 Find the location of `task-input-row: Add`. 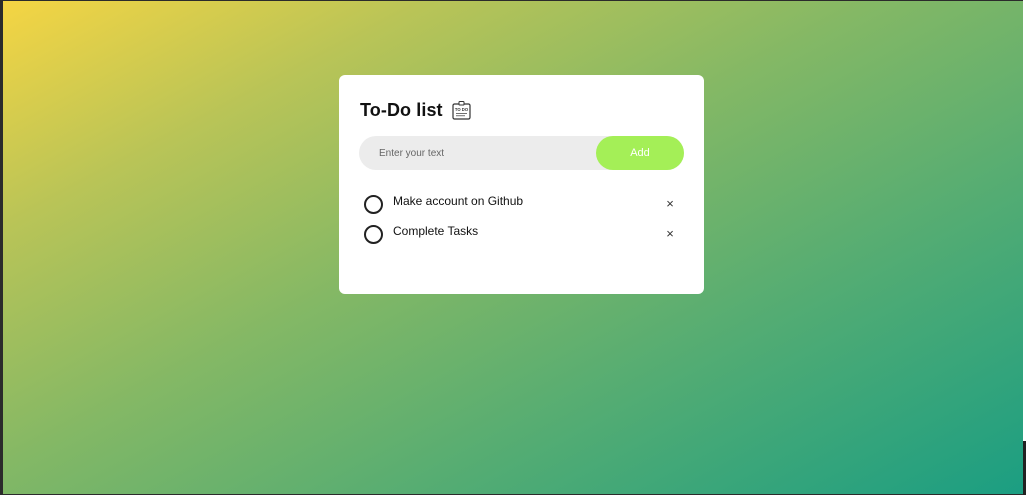

task-input-row: Add is located at coordinates (521, 153).